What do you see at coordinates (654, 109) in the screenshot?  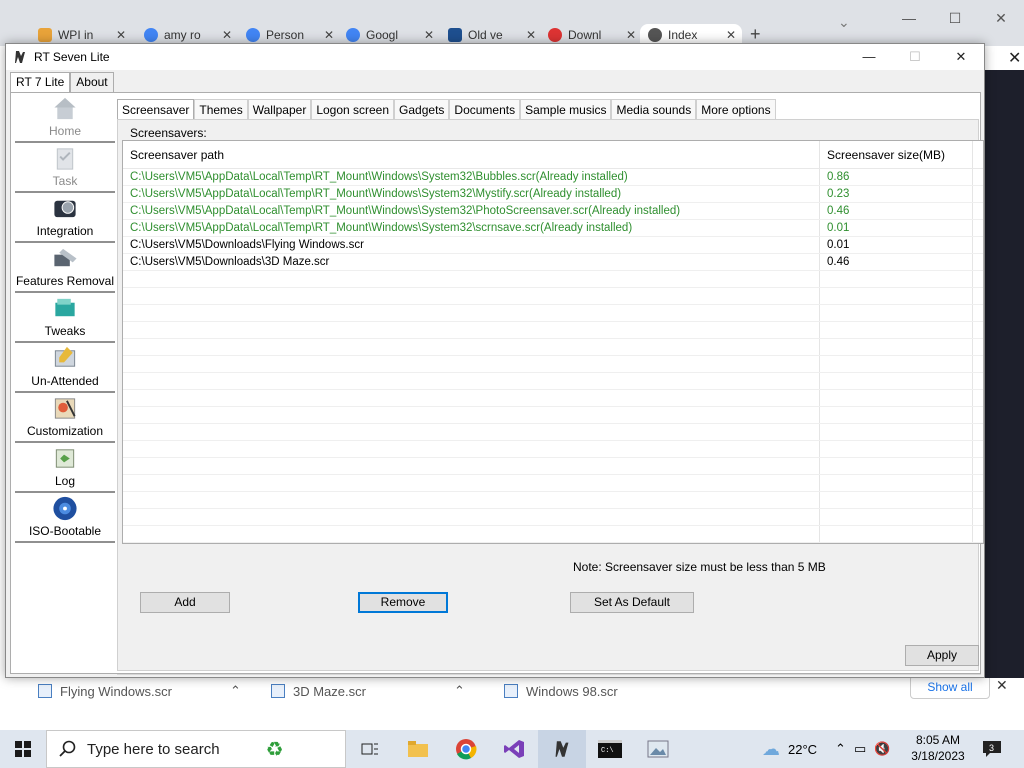 I see `tab-media-sounds: Media sounds` at bounding box center [654, 109].